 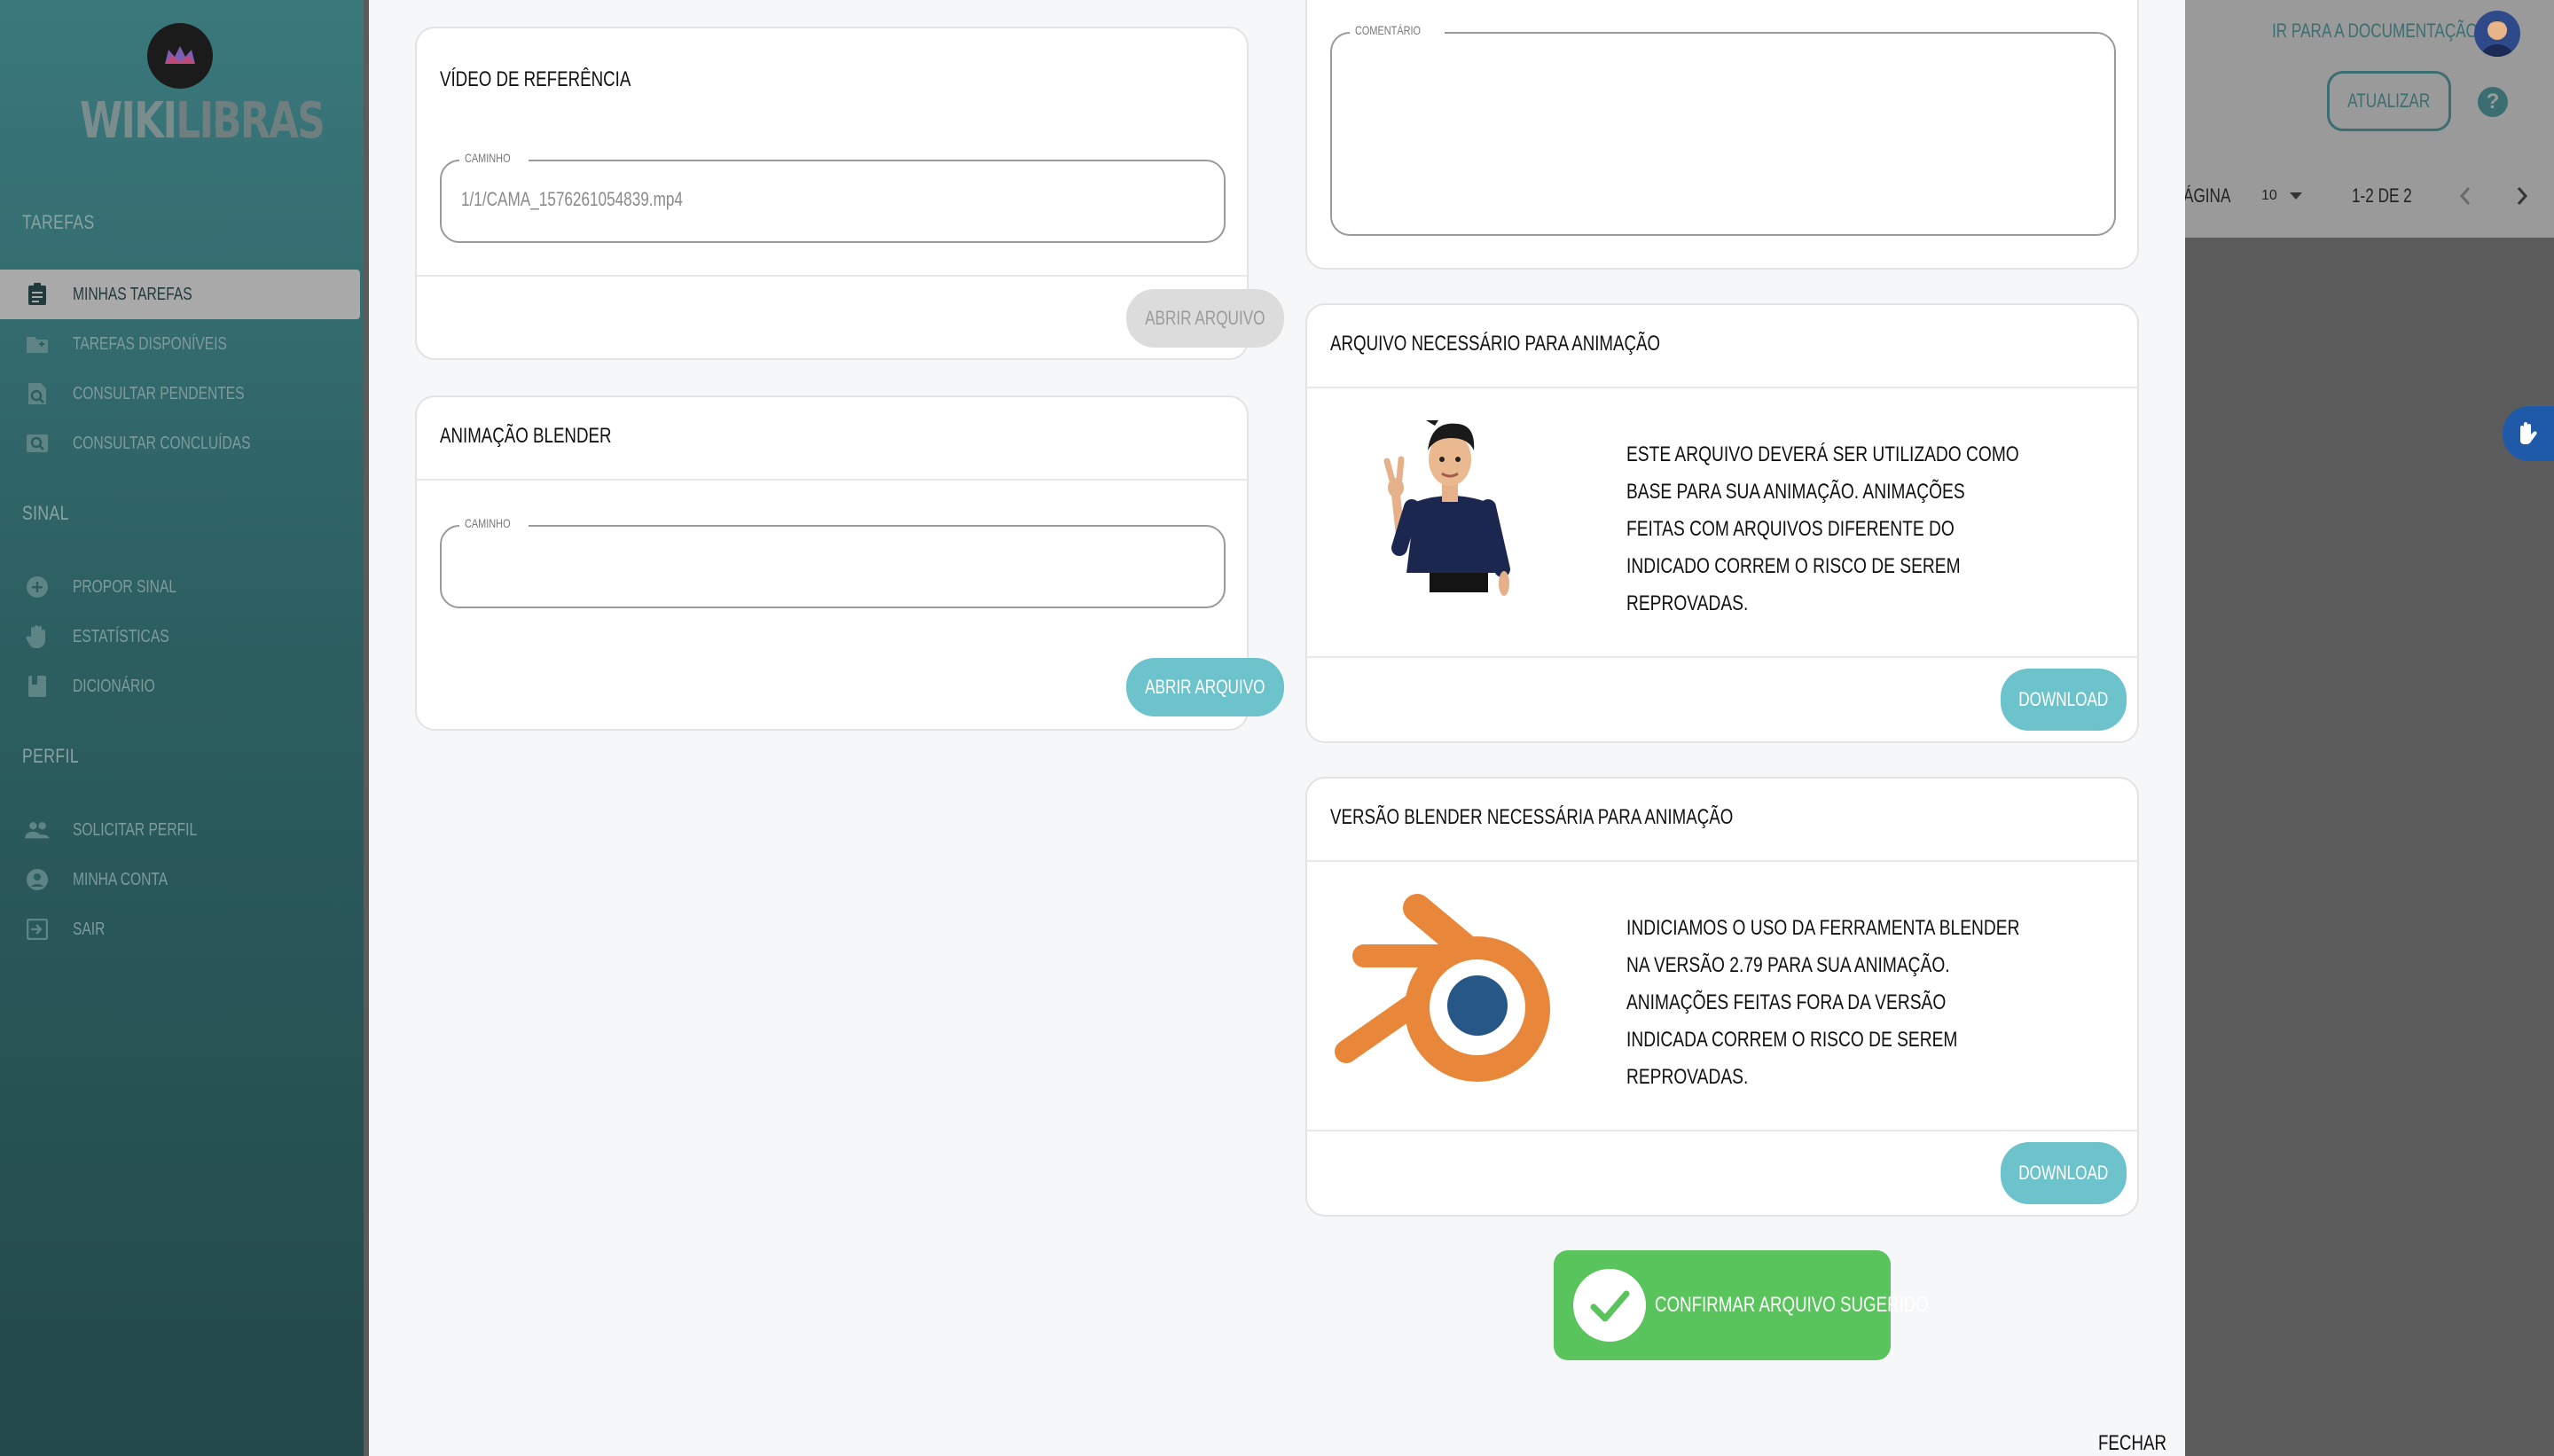 I want to click on blender-logo-image, so click(x=1442, y=988).